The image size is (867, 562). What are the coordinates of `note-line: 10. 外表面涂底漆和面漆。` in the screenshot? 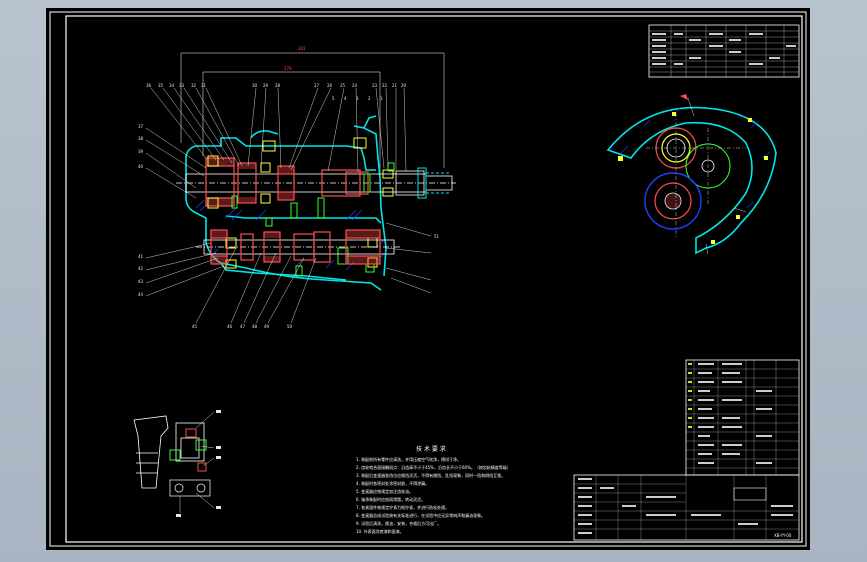 It's located at (380, 531).